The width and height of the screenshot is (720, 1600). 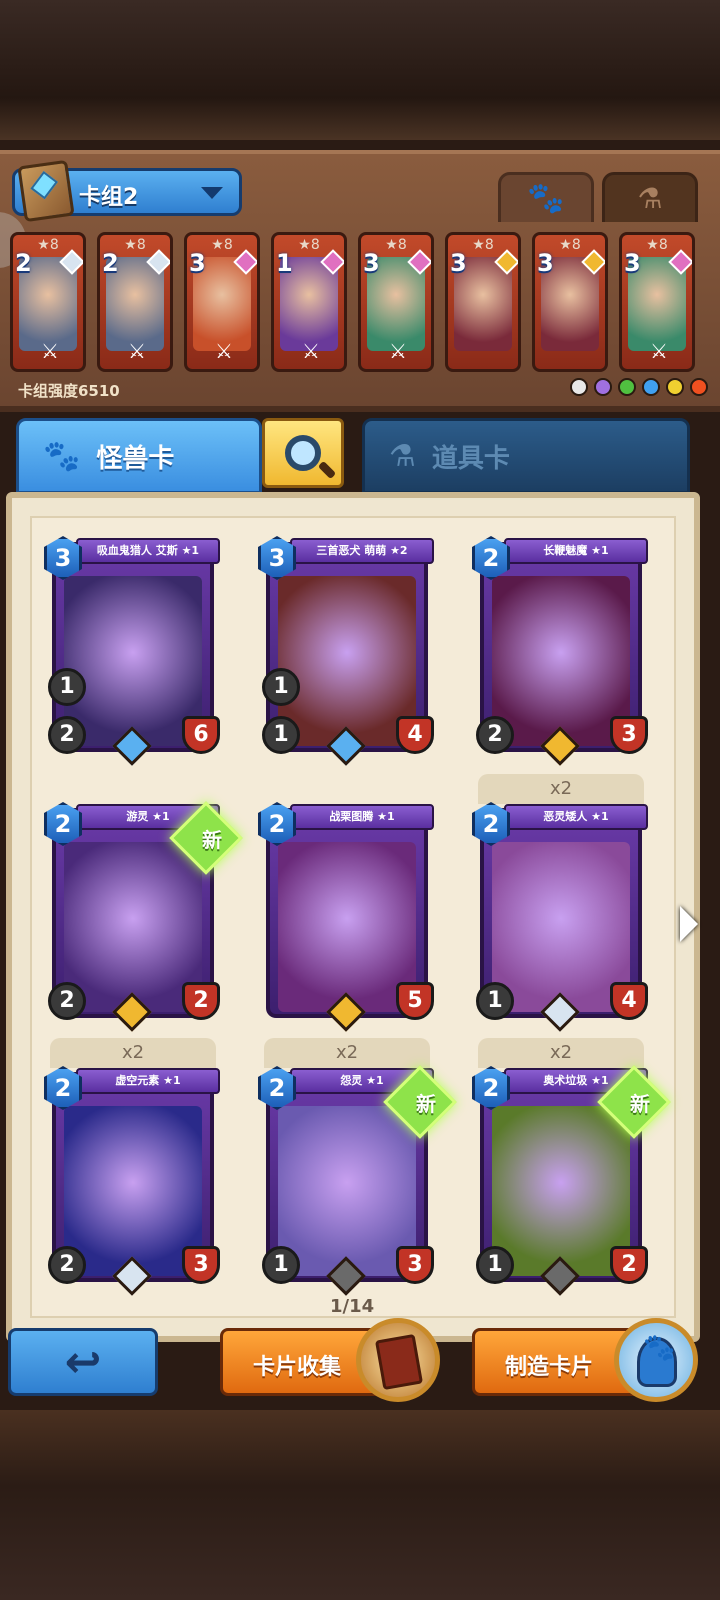 I want to click on tab-monster-deck: 🐾, so click(x=546, y=197).